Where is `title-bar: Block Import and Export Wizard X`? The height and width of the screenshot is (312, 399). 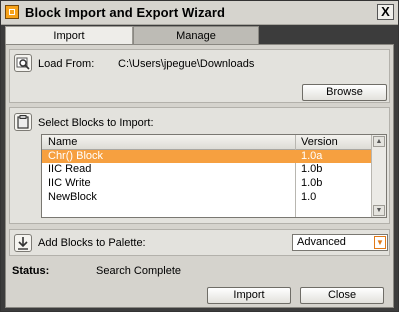
title-bar: Block Import and Export Wizard X is located at coordinates (199, 13).